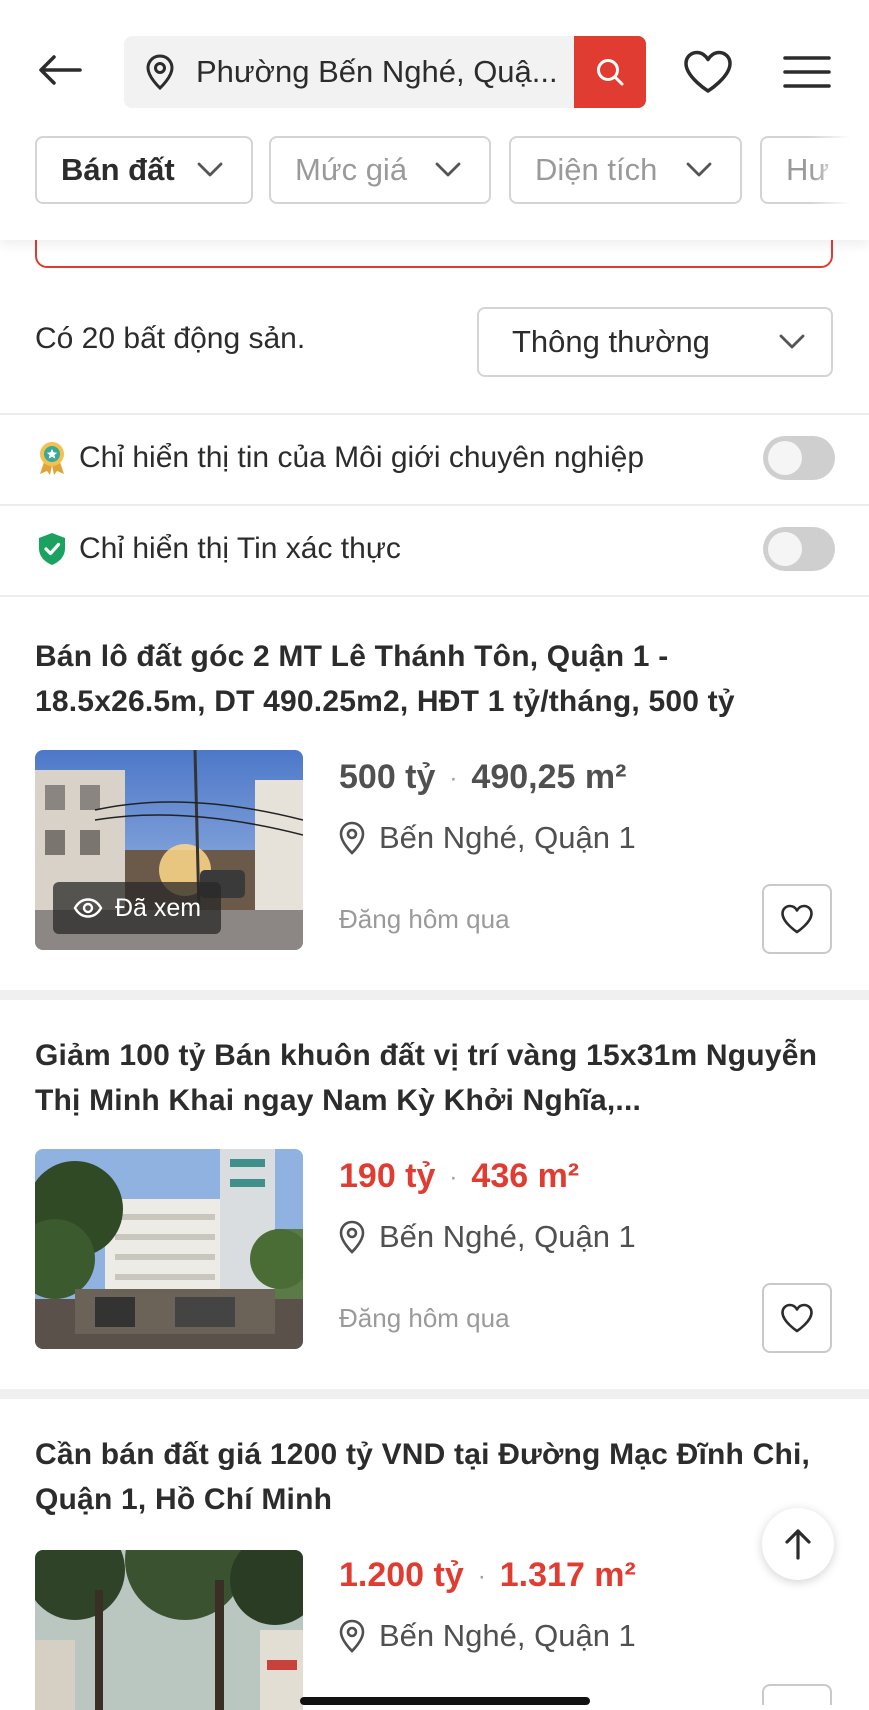 This screenshot has height=1710, width=869. Describe the element at coordinates (169, 850) in the screenshot. I see `listing-thumbnail: Đã xem` at that location.